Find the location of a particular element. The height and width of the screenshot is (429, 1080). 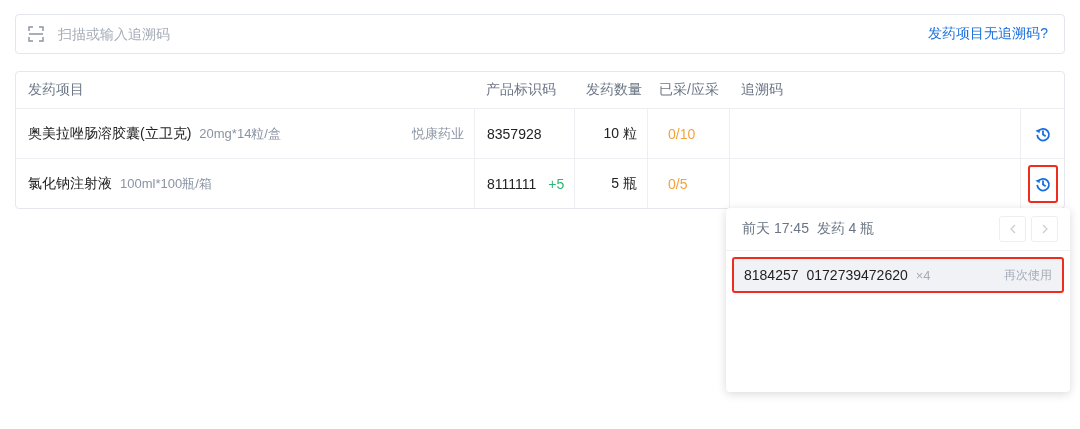

drug-spec: 100ml*100瓶/箱 is located at coordinates (166, 183).